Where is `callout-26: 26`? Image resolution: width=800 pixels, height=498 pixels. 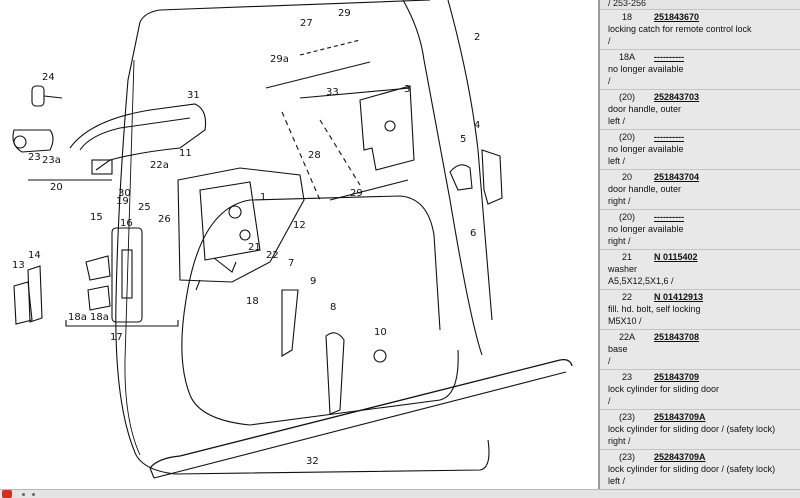 callout-26: 26 is located at coordinates (164, 219).